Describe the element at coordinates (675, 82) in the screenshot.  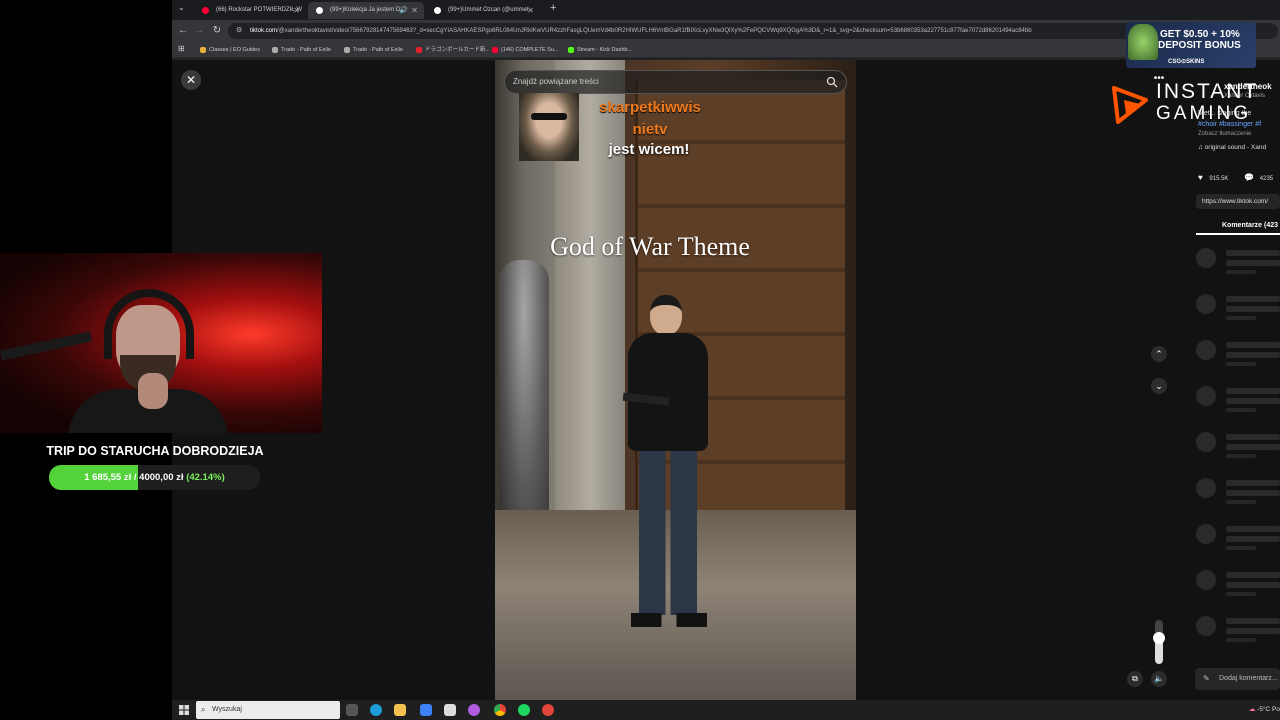
I see `related-search-input: Znajdź powiązane treści` at that location.